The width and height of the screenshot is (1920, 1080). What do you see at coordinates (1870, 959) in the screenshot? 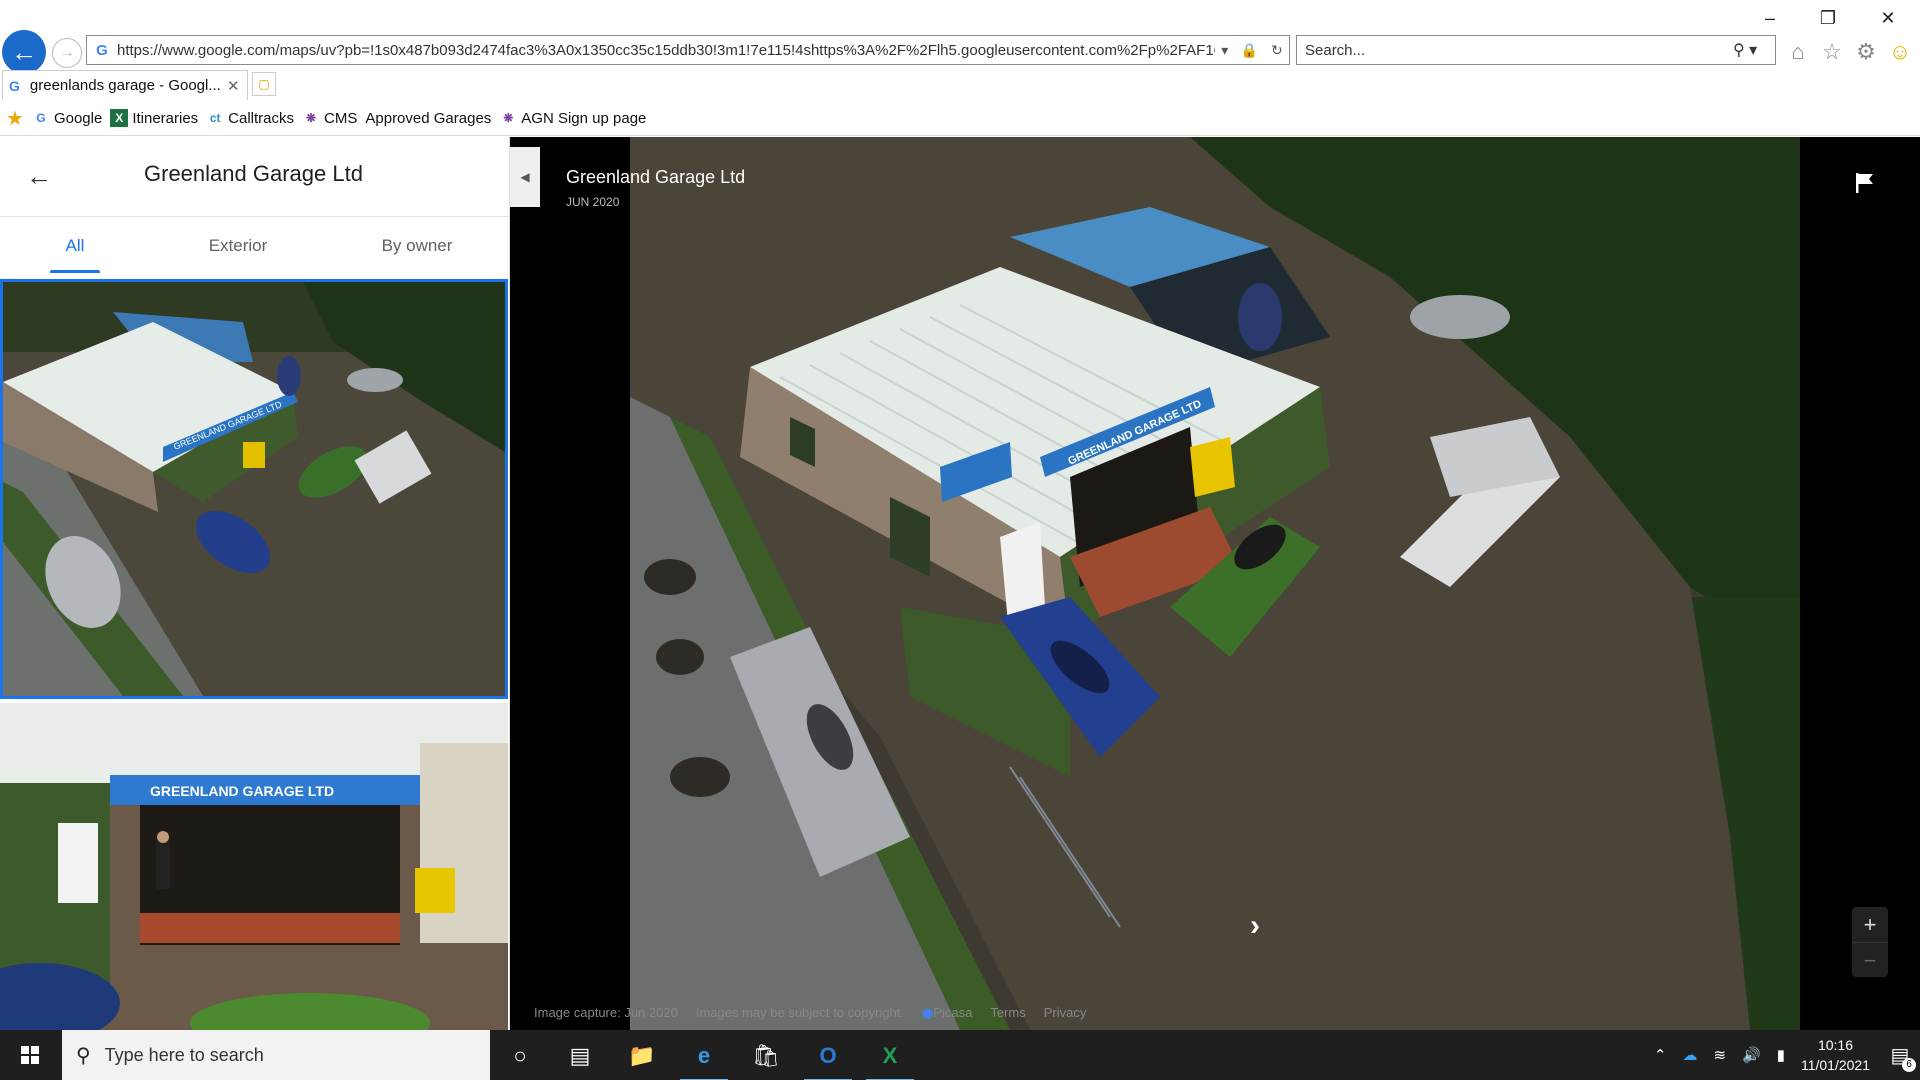
I see `zoom-out-button: −` at bounding box center [1870, 959].